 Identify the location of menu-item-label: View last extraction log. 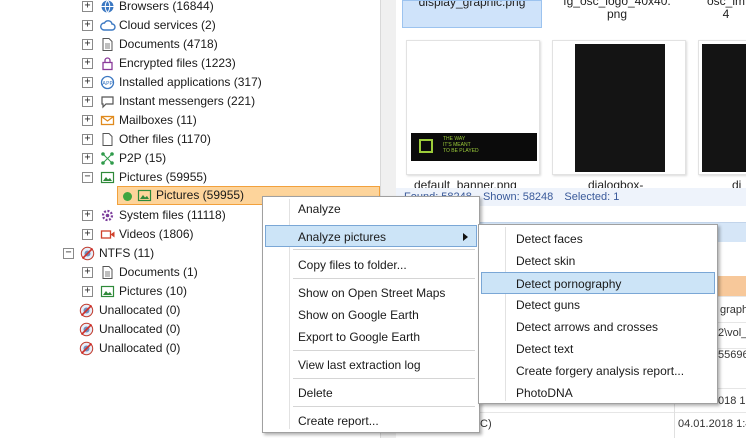
(359, 365).